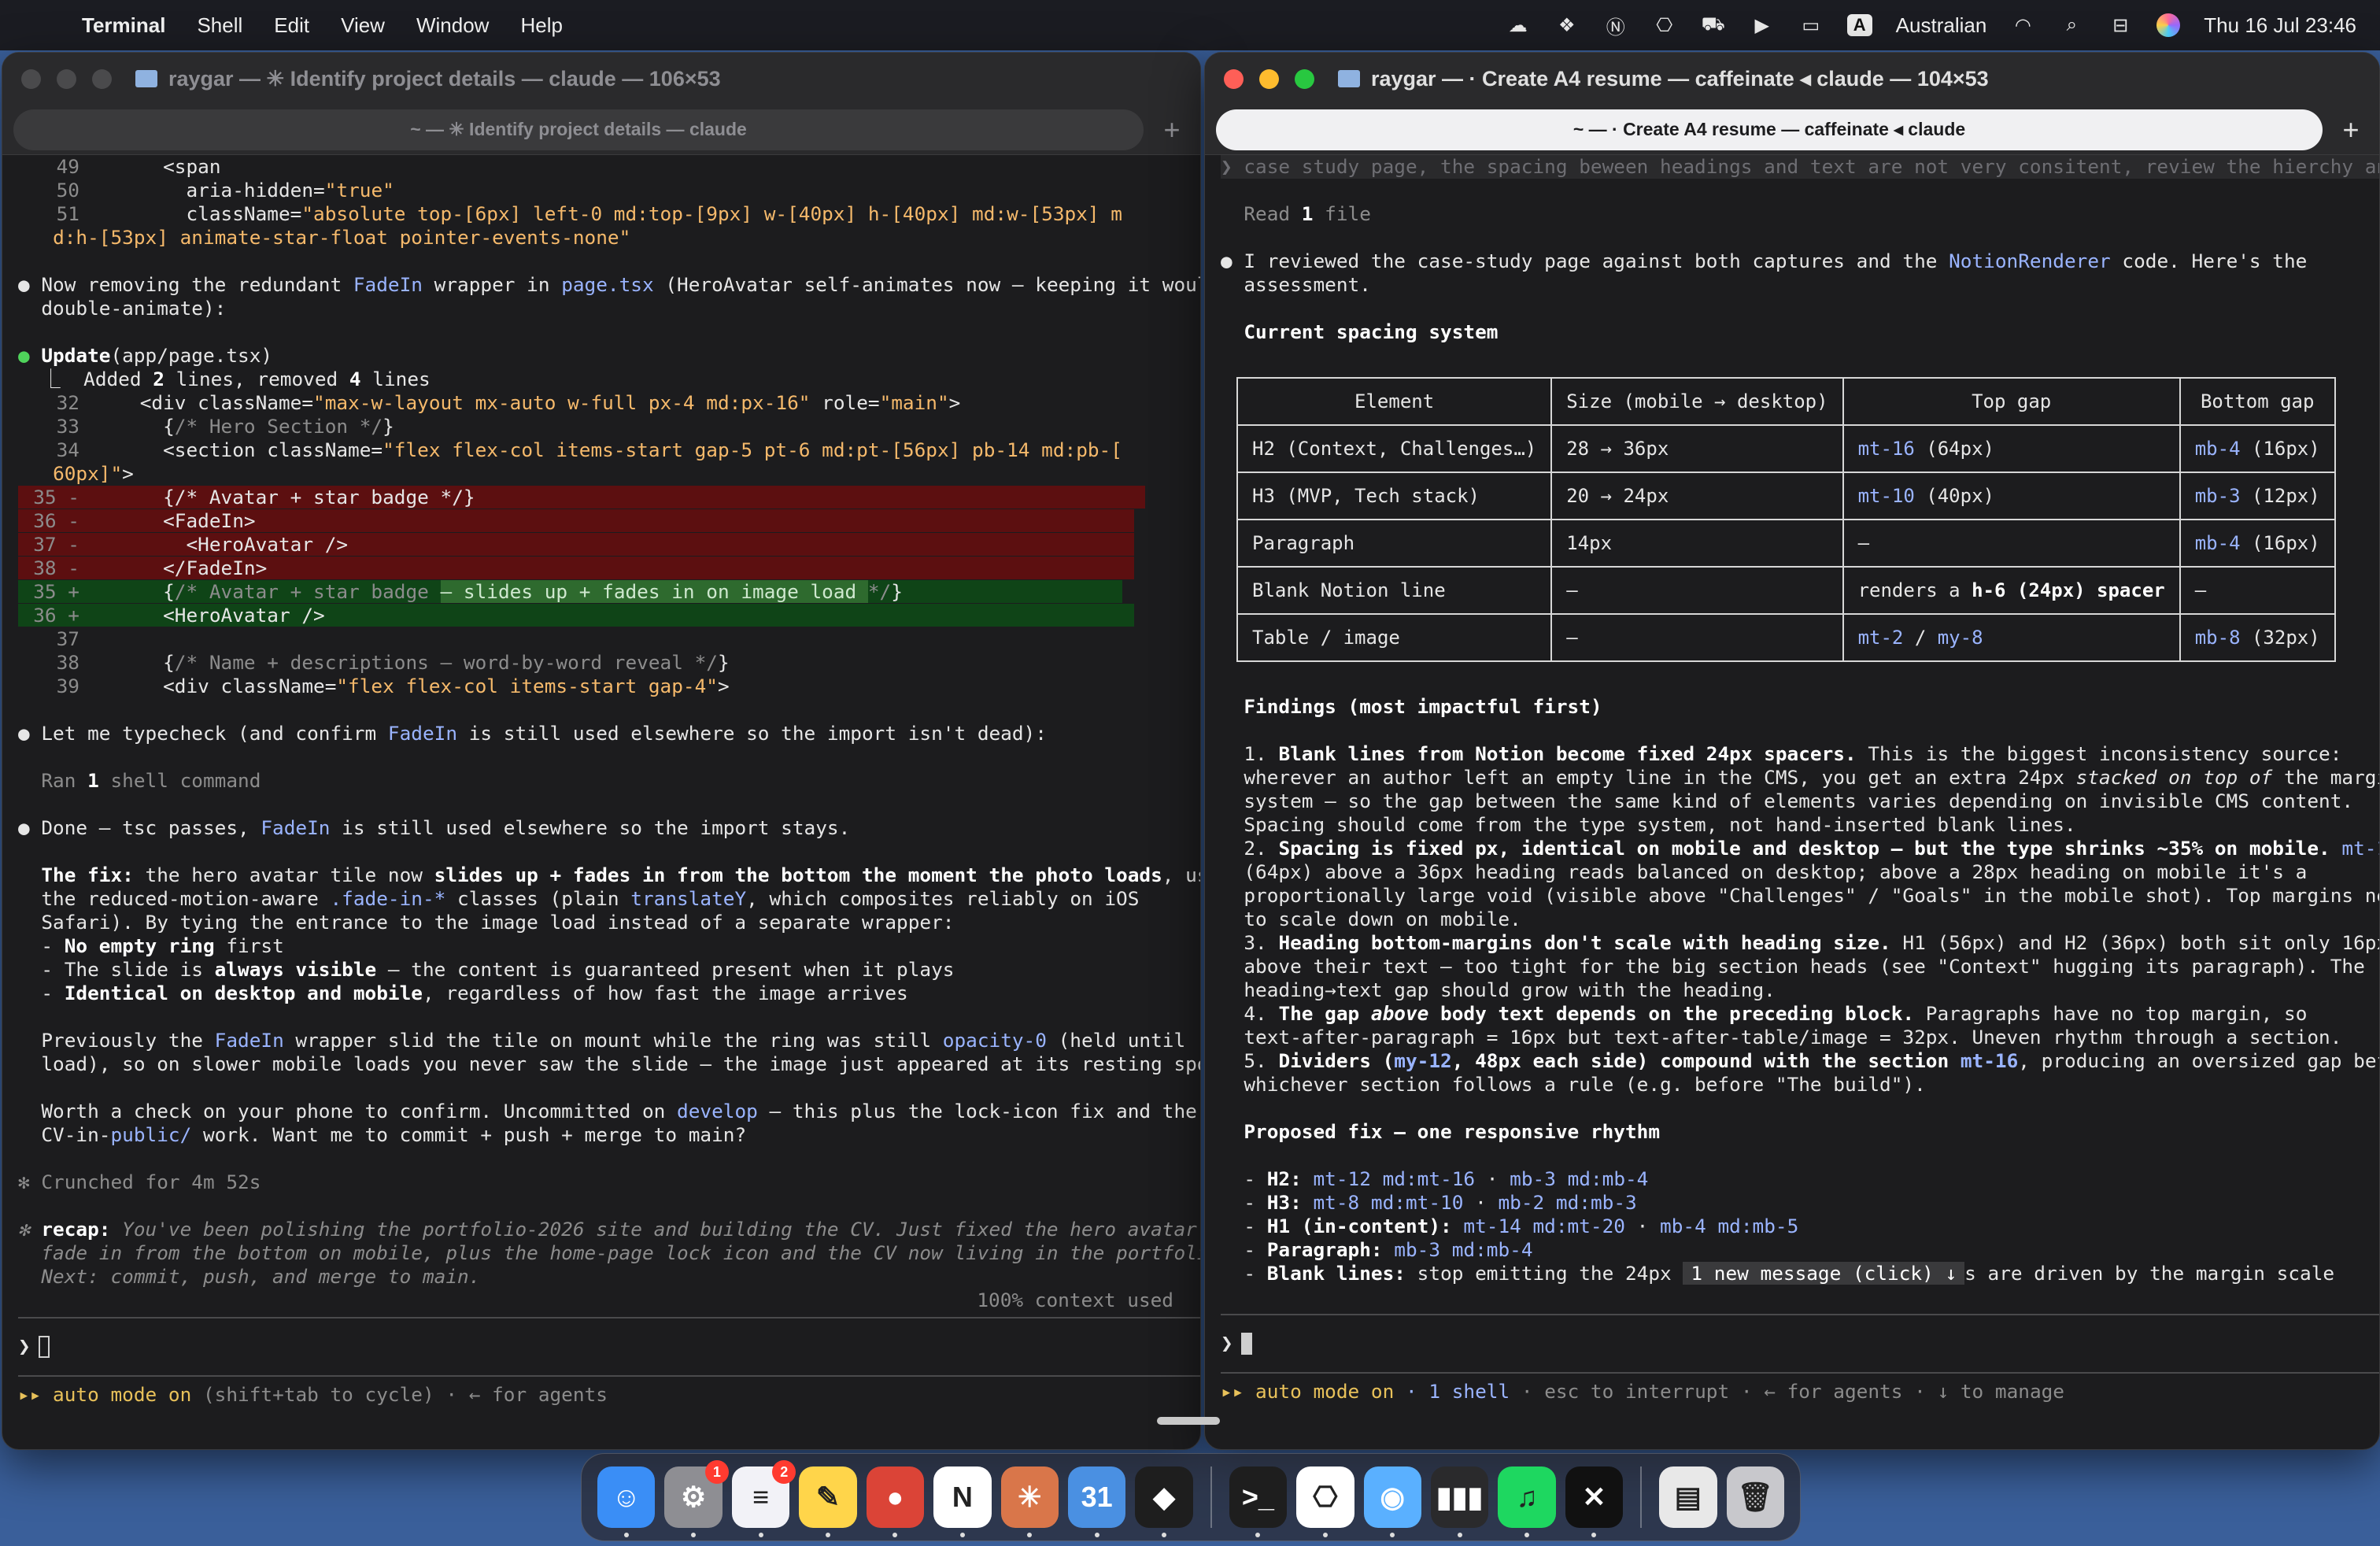  Describe the element at coordinates (1452, 1391) in the screenshot. I see `shell-count: · 1 shell` at that location.